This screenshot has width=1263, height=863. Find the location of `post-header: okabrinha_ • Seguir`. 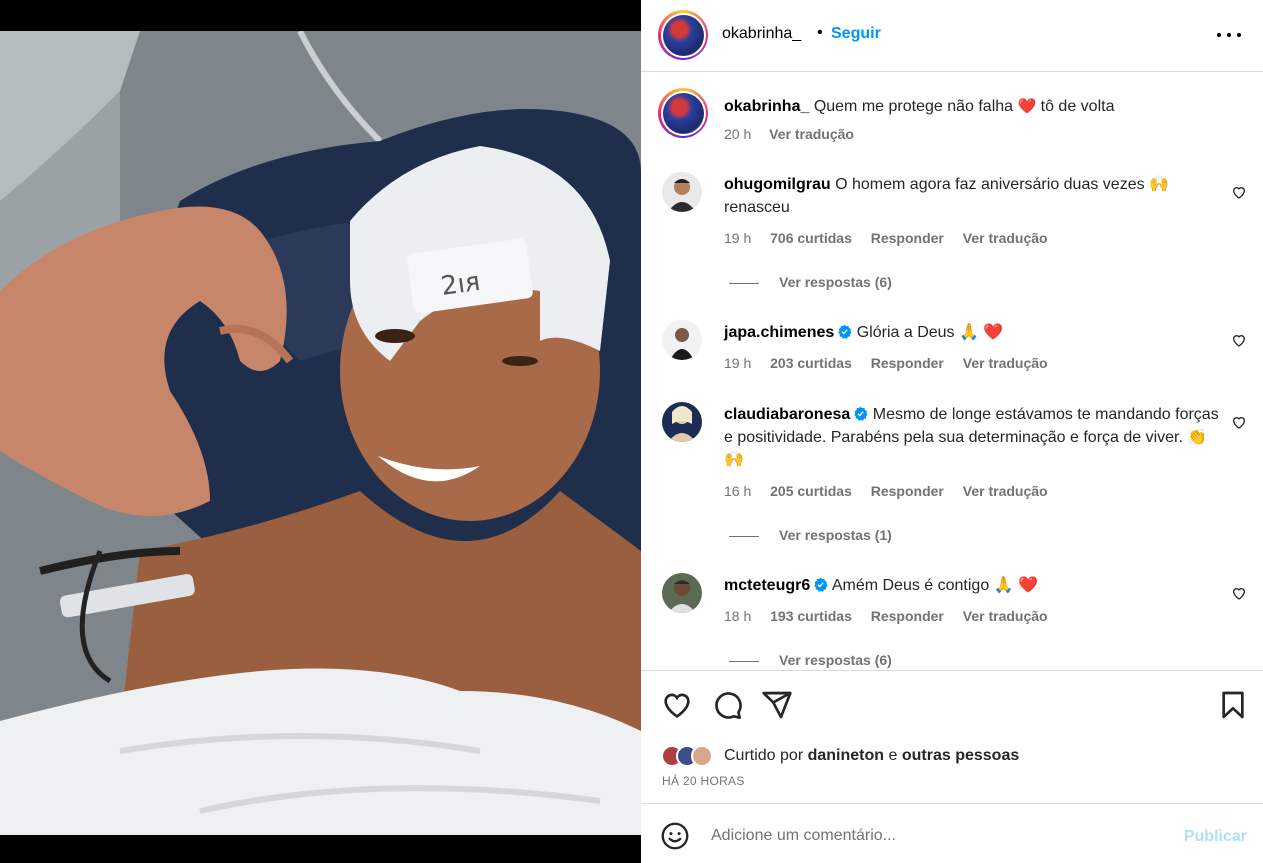

post-header: okabrinha_ • Seguir is located at coordinates (952, 36).